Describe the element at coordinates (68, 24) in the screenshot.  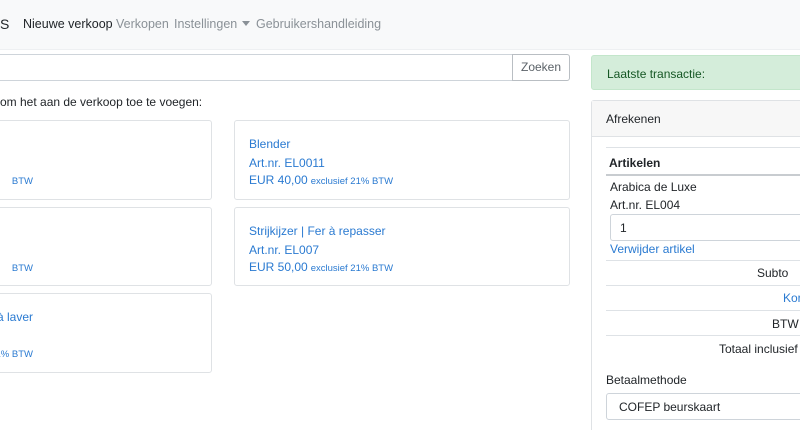
I see `nav-link-new-sale: Nieuwe verkoop` at that location.